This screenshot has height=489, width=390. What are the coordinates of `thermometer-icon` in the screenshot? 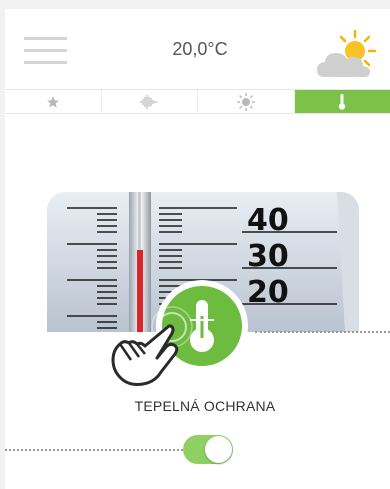 It's located at (342, 101).